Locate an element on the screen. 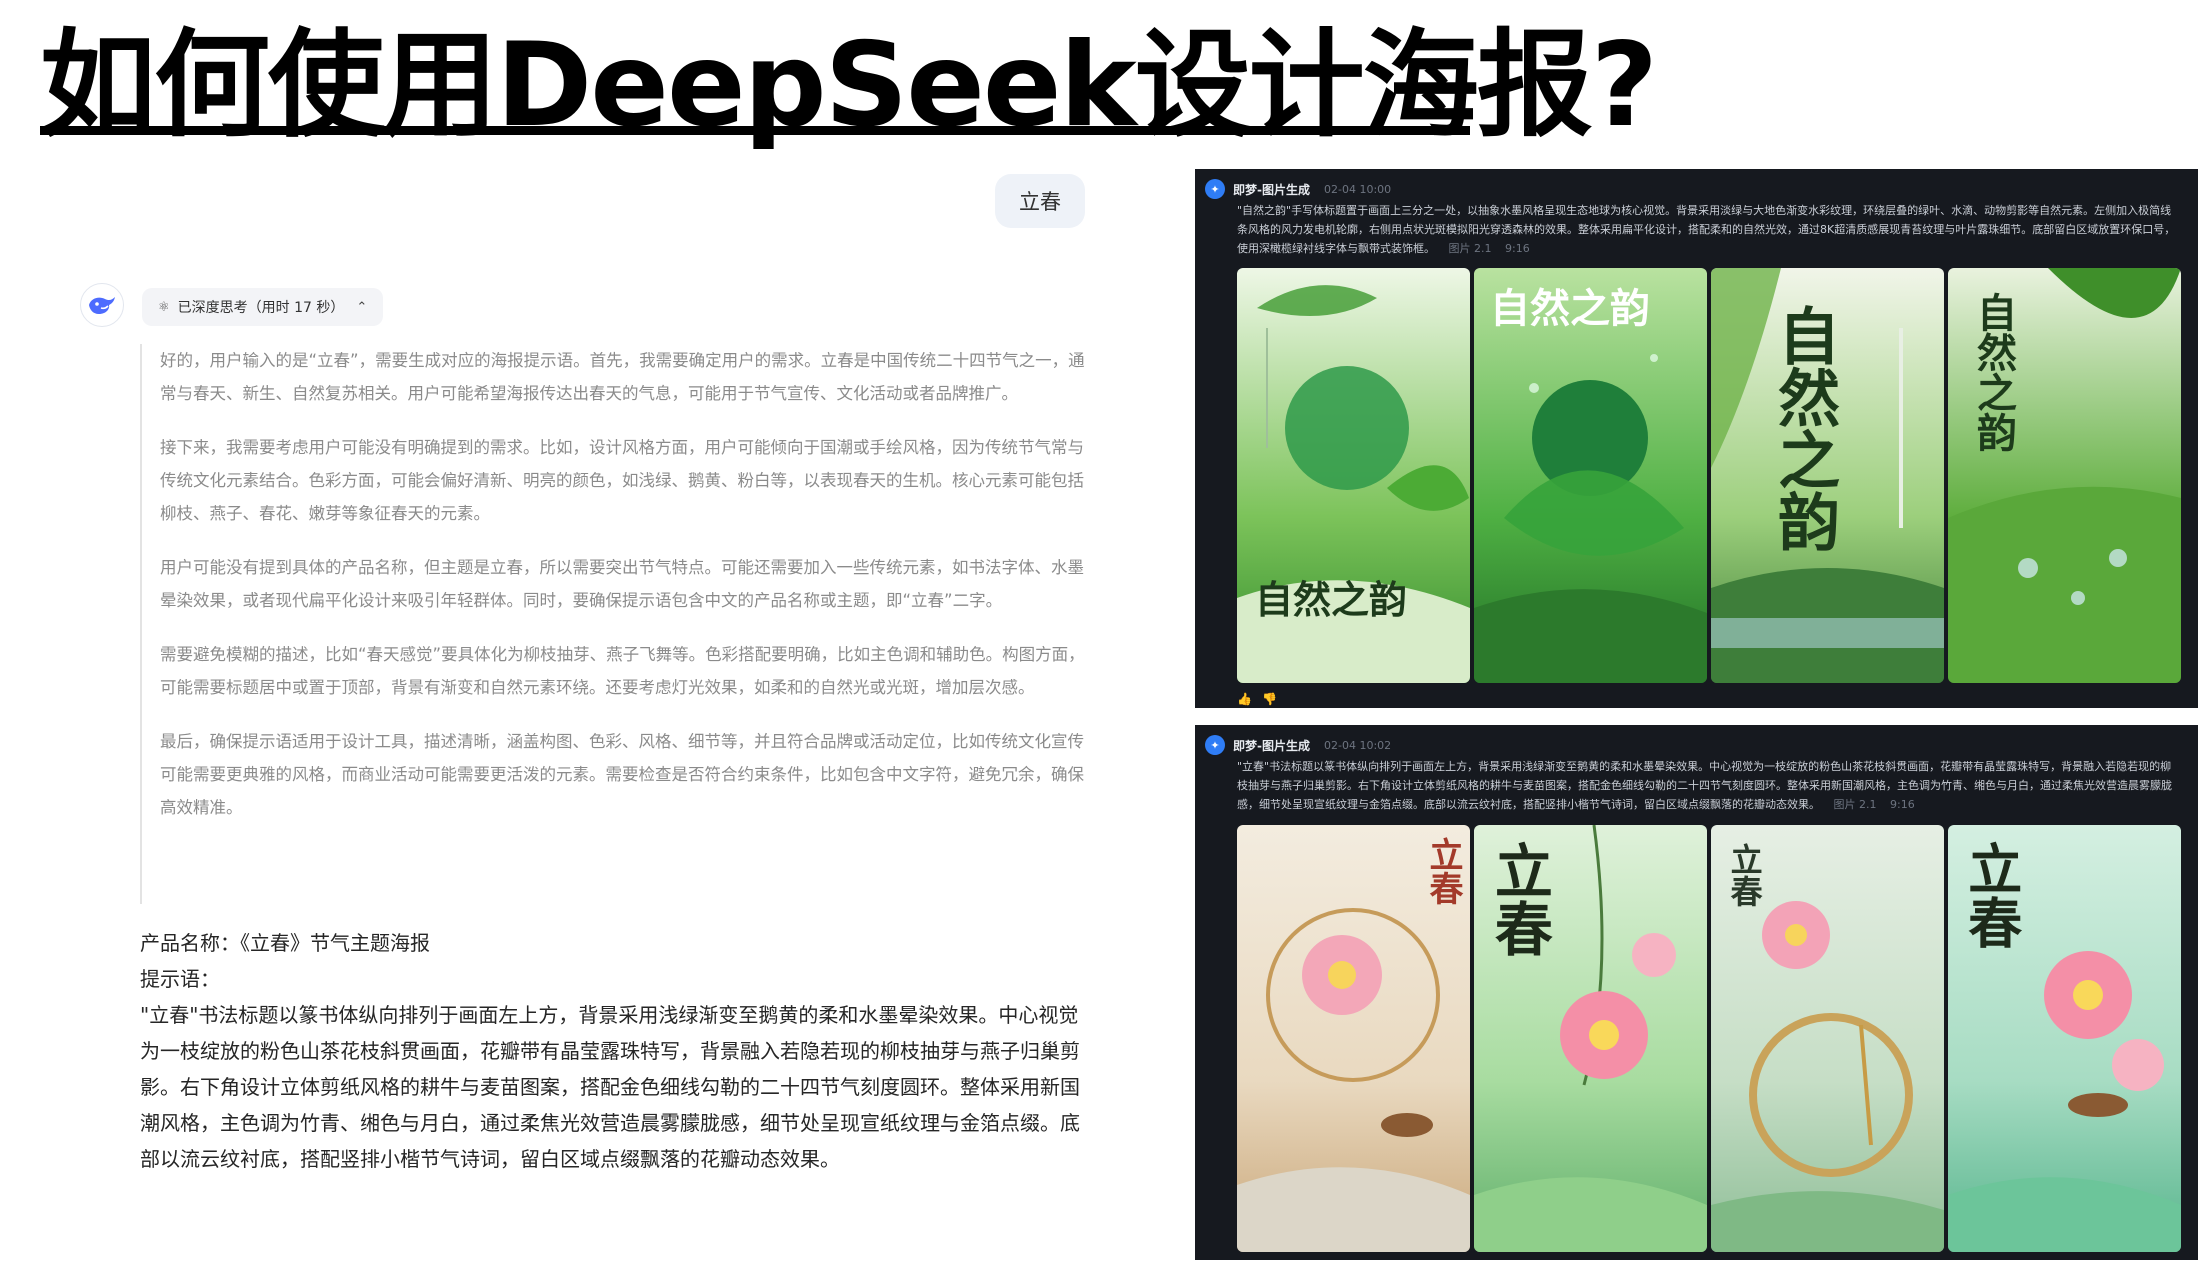  title-underline is located at coordinates (755, 130).